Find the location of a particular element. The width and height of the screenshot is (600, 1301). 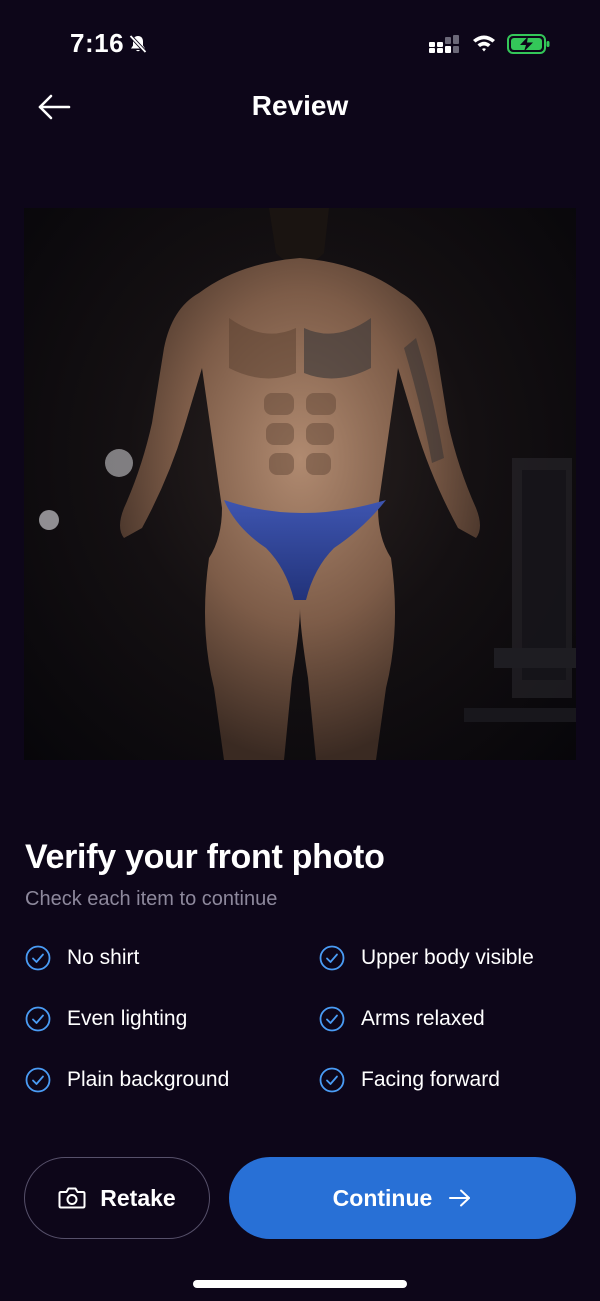

bell-off-icon is located at coordinates (138, 44).